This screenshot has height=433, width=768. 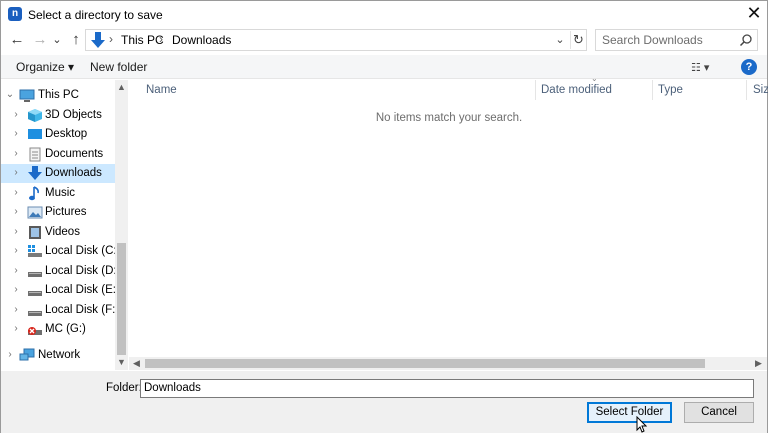 I want to click on scroll-left-icon: ◀, so click(x=139, y=363).